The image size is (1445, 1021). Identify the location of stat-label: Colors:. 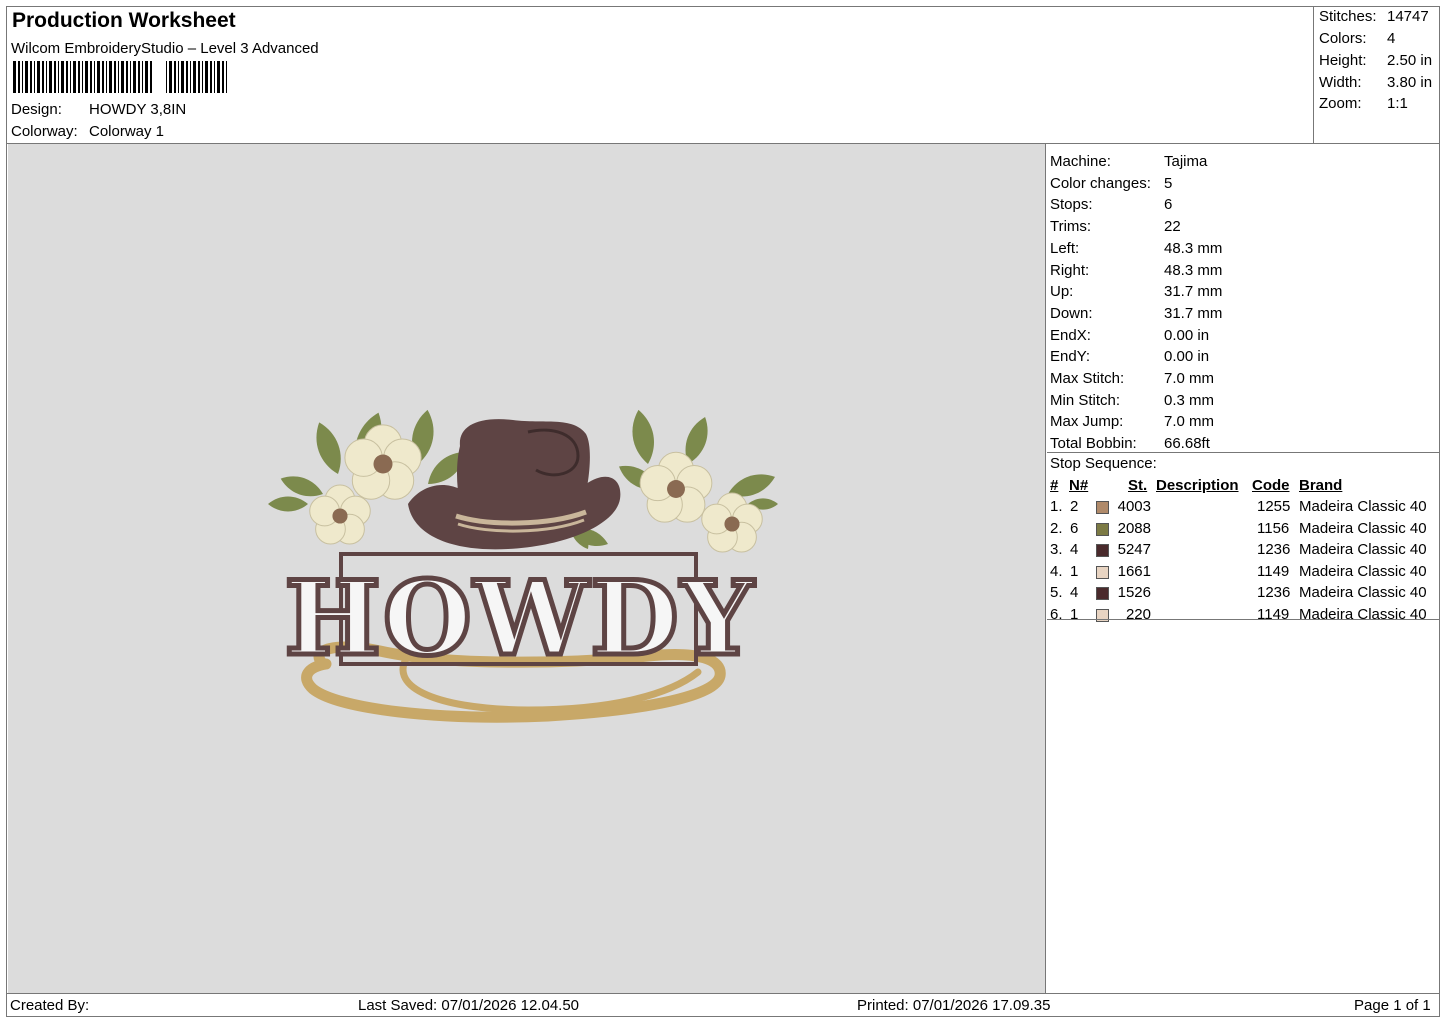
(1343, 38).